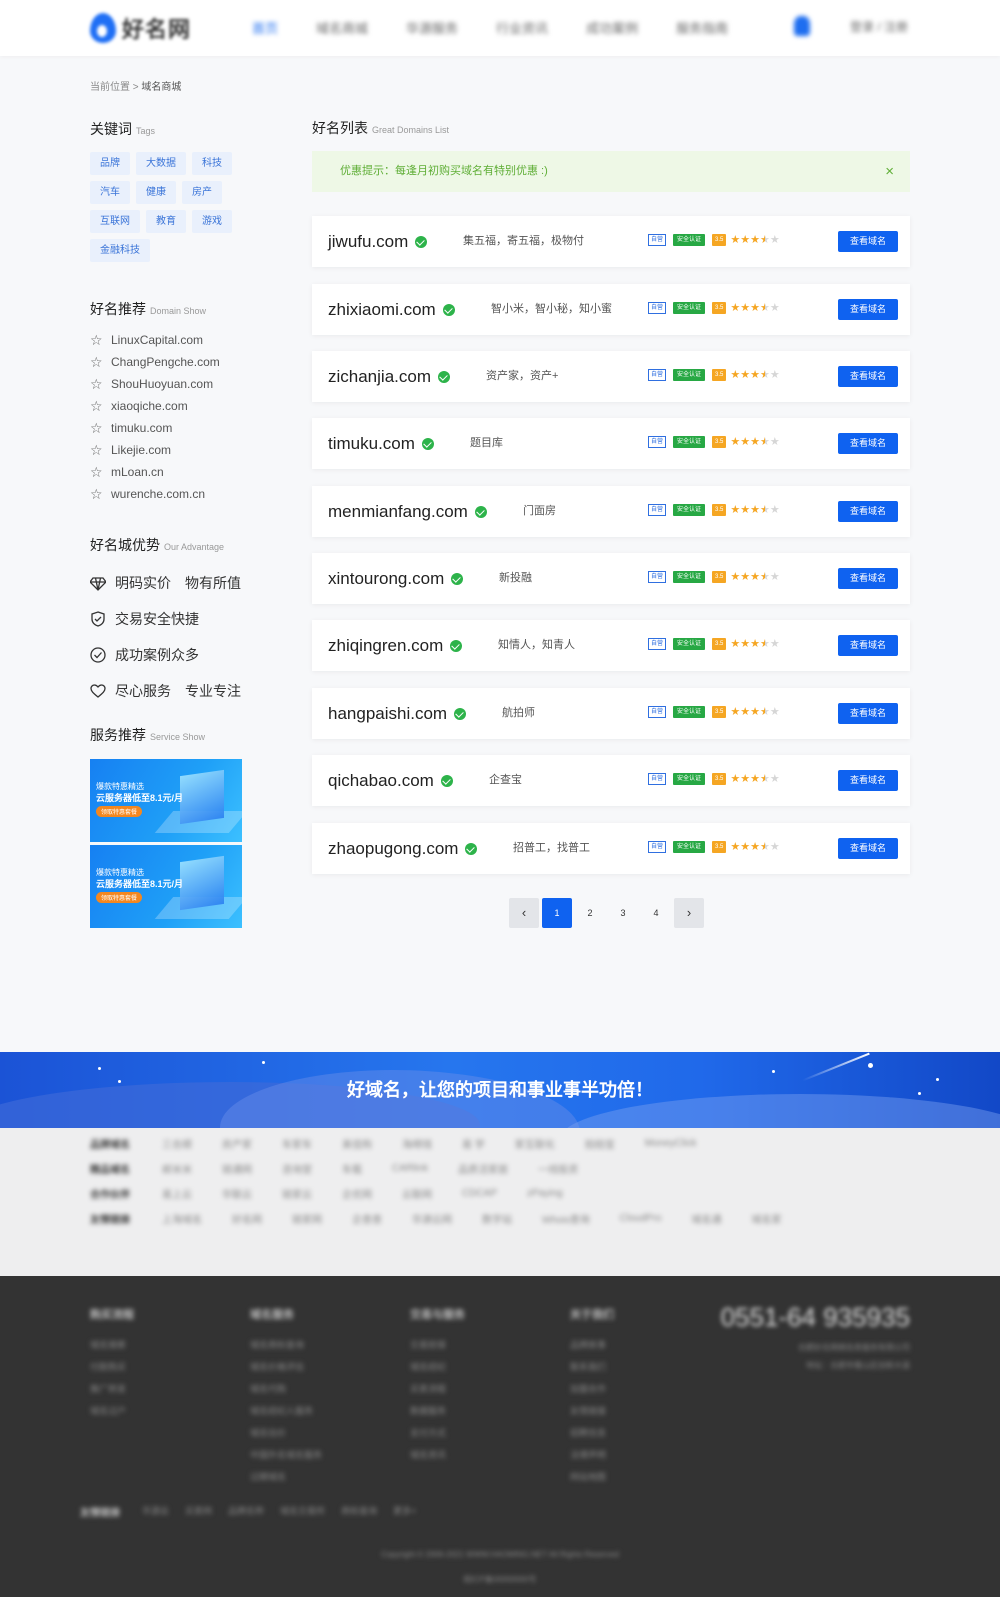  Describe the element at coordinates (112, 1388) in the screenshot. I see `footer-column-link: 推广转发` at that location.